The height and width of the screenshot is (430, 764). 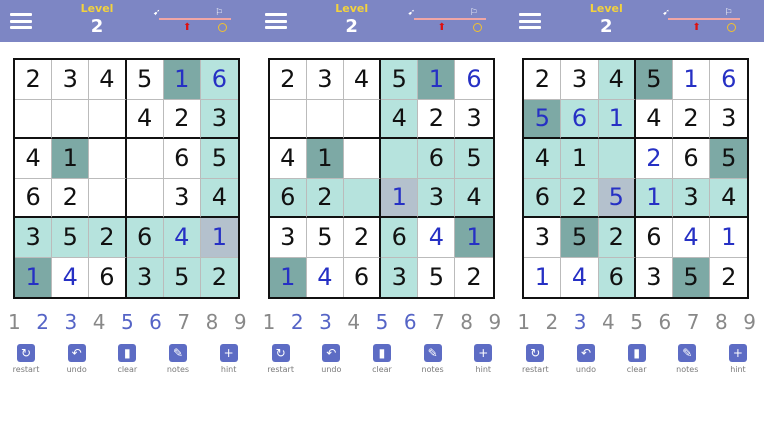 I want to click on notes-button: ✎ notes, so click(x=433, y=362).